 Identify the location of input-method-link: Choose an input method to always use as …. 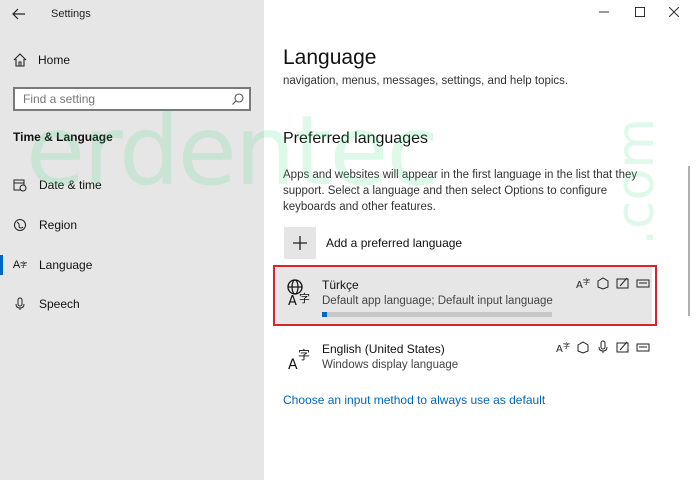
(414, 400).